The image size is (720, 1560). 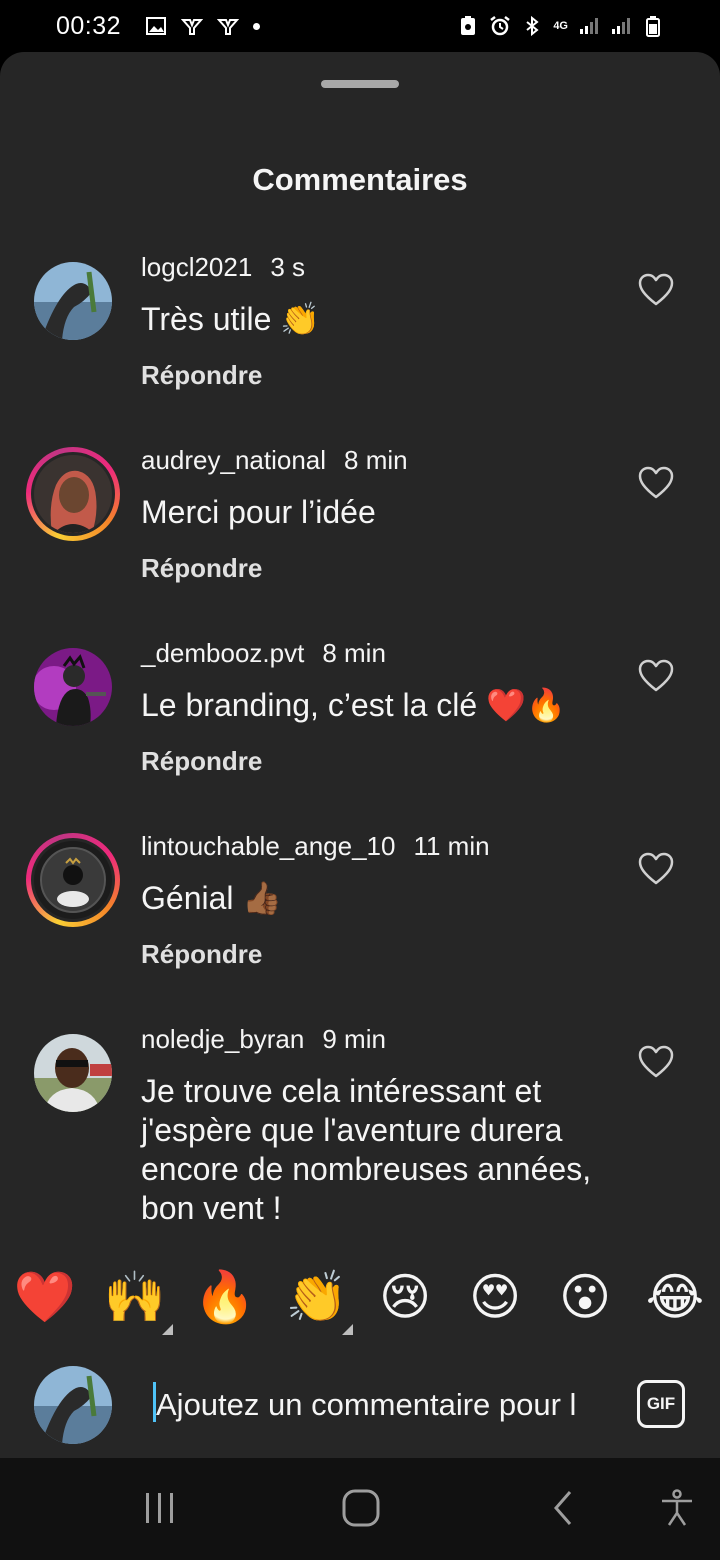 What do you see at coordinates (500, 26) in the screenshot?
I see `alarm-icon` at bounding box center [500, 26].